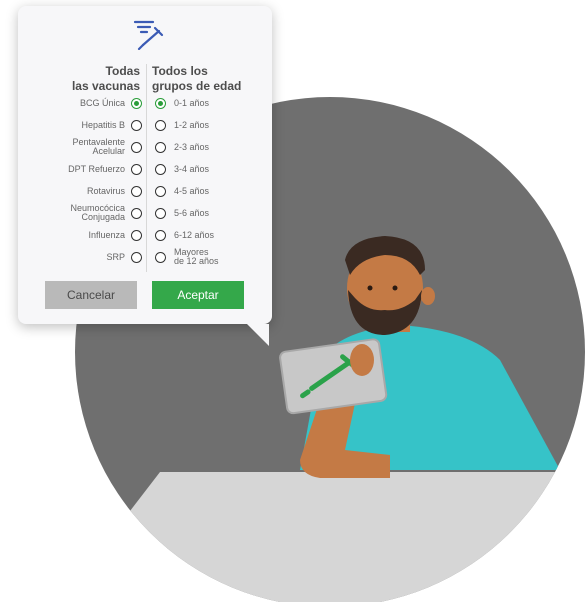 The height and width of the screenshot is (602, 585). Describe the element at coordinates (97, 212) in the screenshot. I see `vaccine-label: Neumocócica Conjugada` at that location.